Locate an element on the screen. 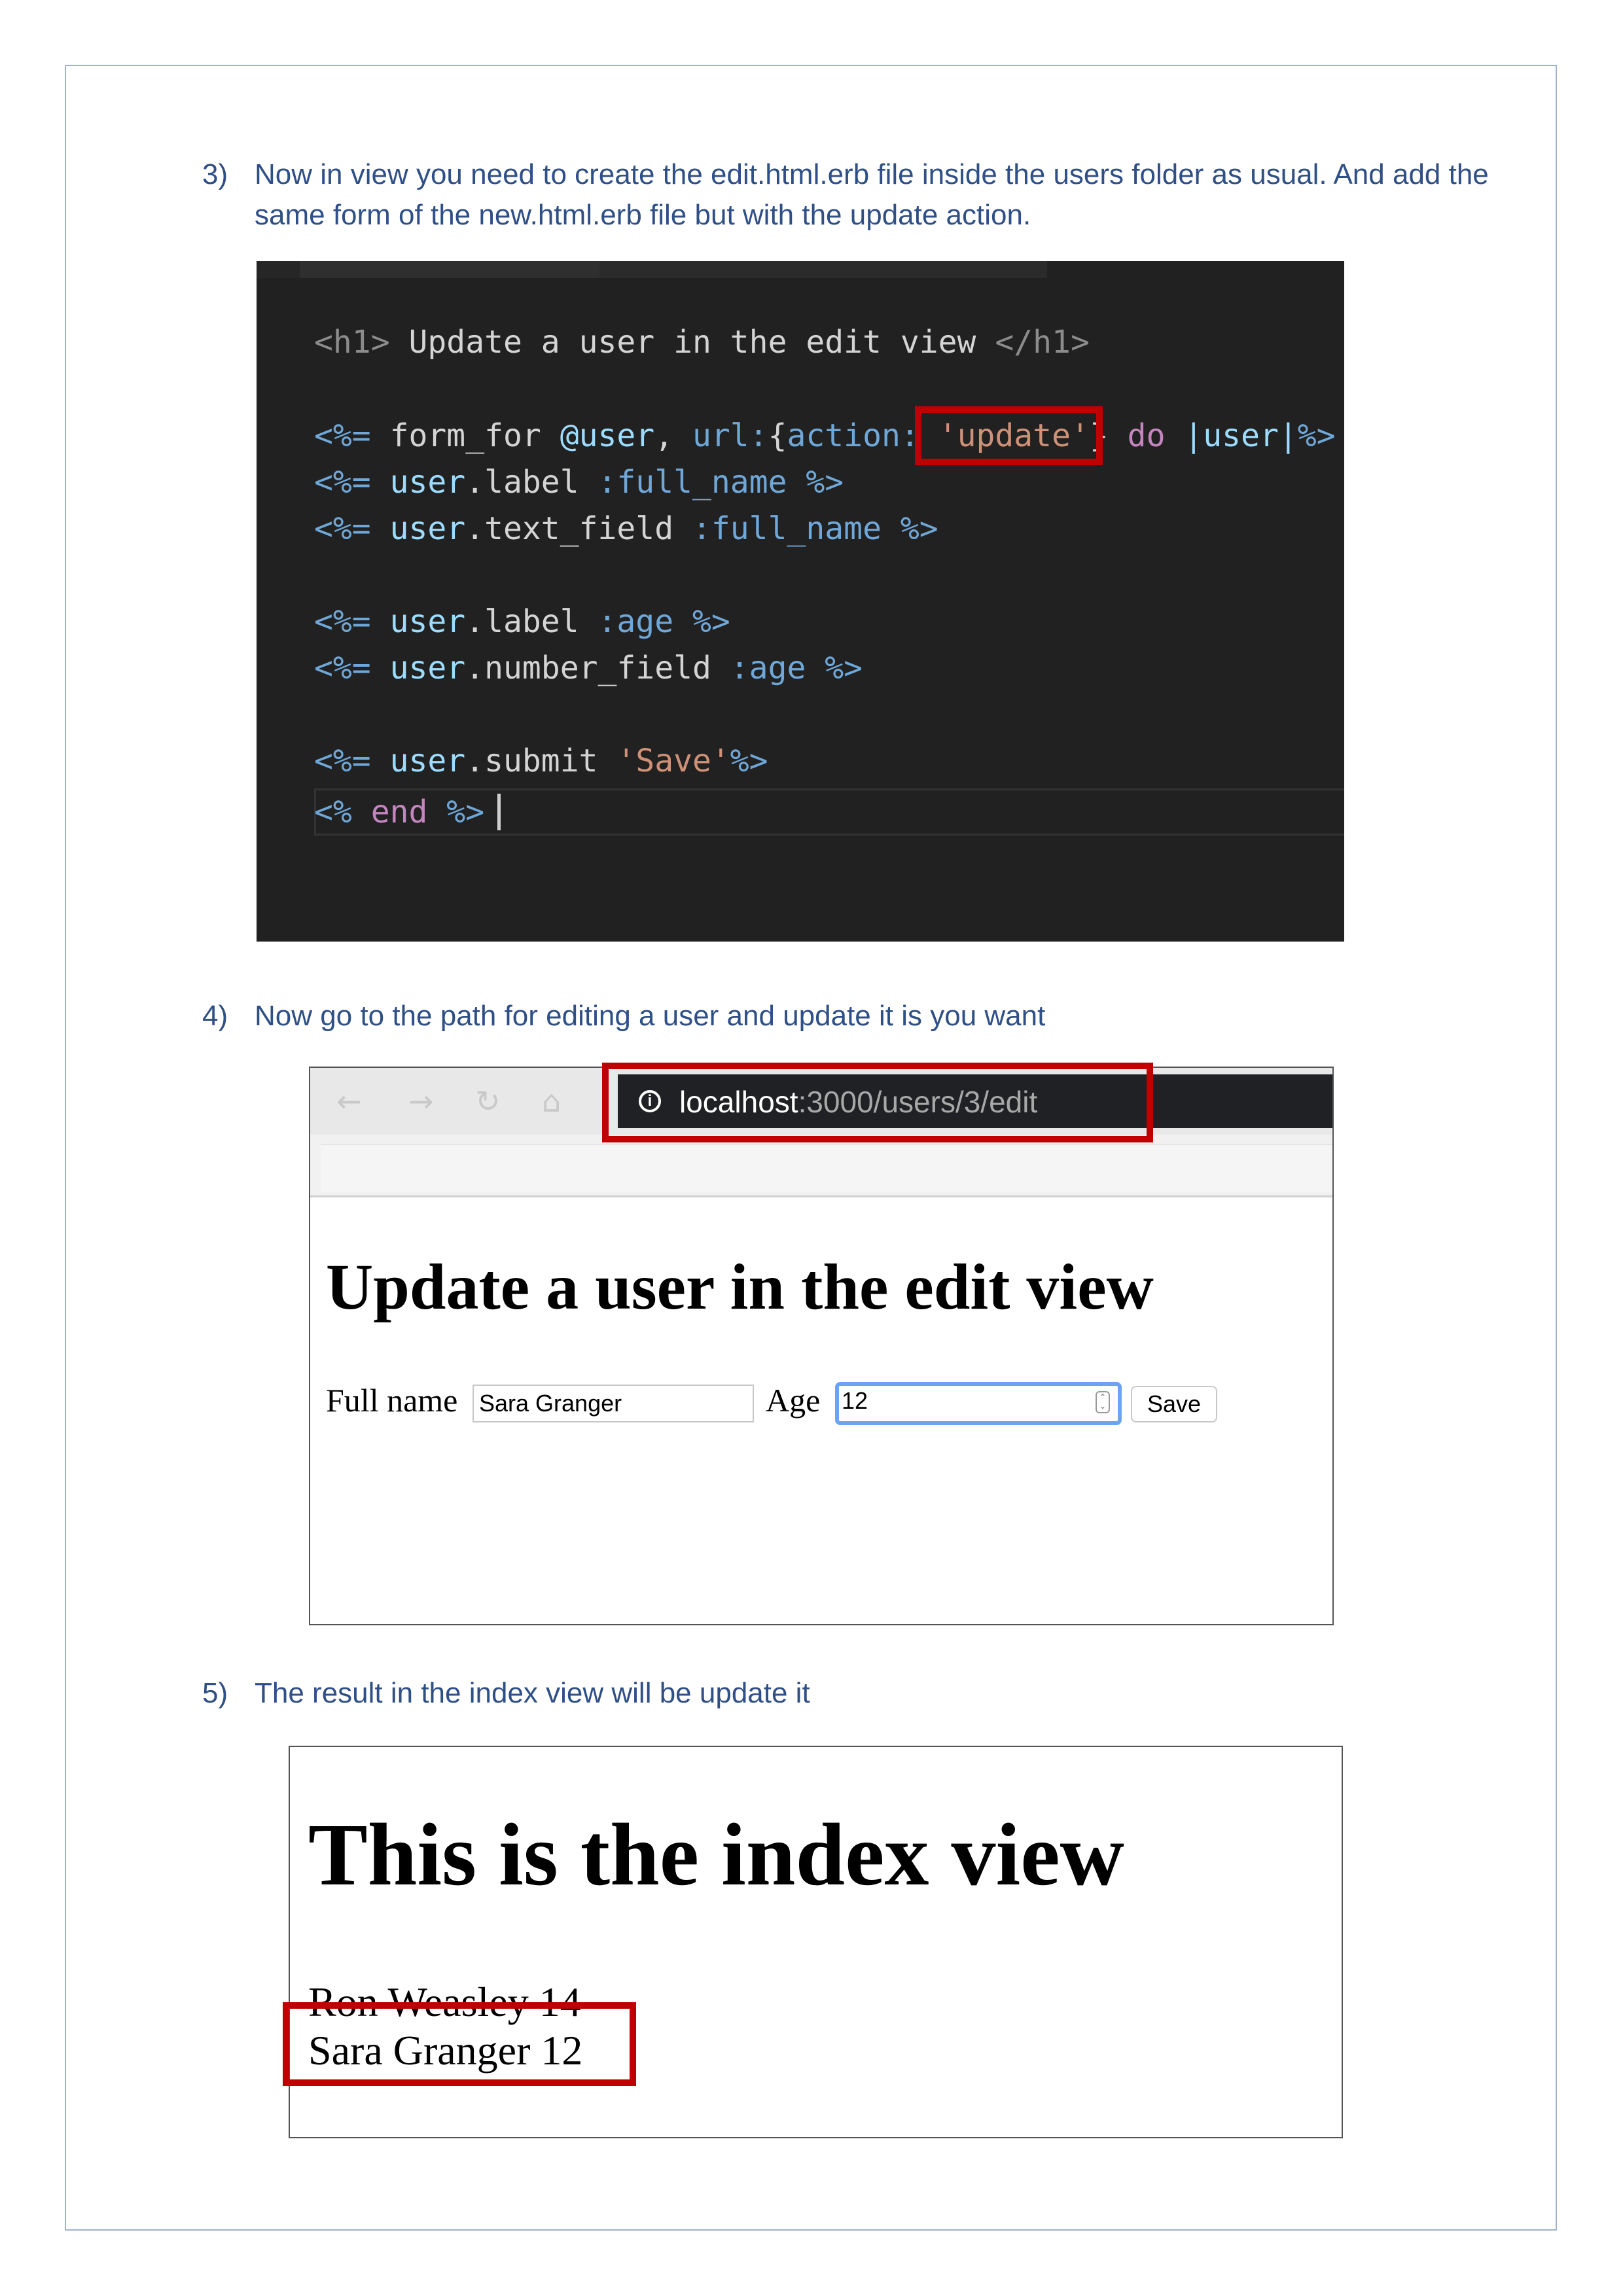 The image size is (1623, 2296). code-line-label-full-name: <%= user.label :full_name %> is located at coordinates (579, 482).